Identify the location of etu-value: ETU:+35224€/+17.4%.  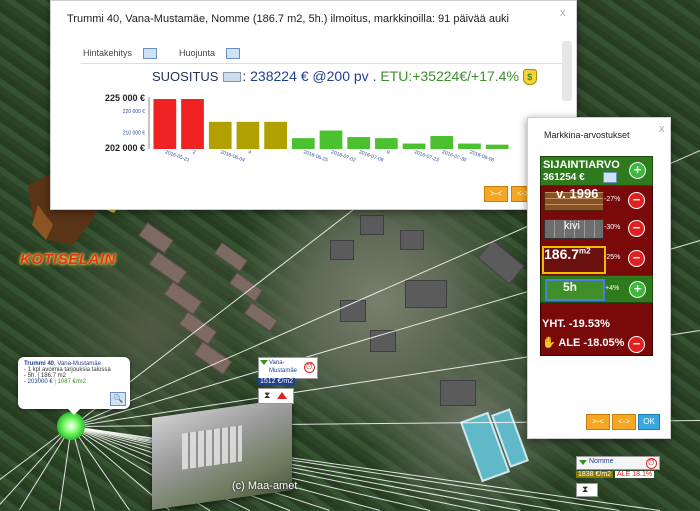
(449, 76).